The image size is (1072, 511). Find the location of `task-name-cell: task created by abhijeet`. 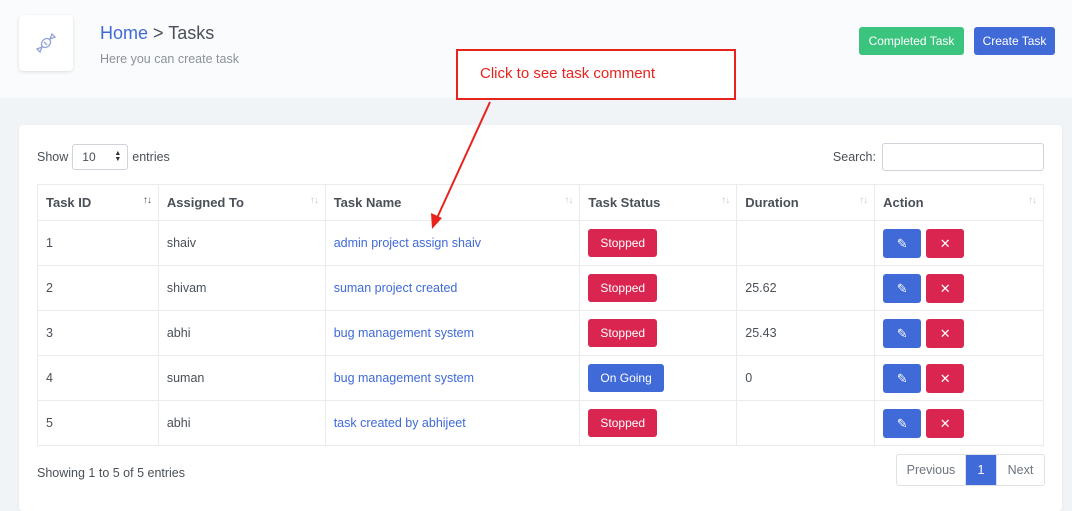

task-name-cell: task created by abhijeet is located at coordinates (452, 423).